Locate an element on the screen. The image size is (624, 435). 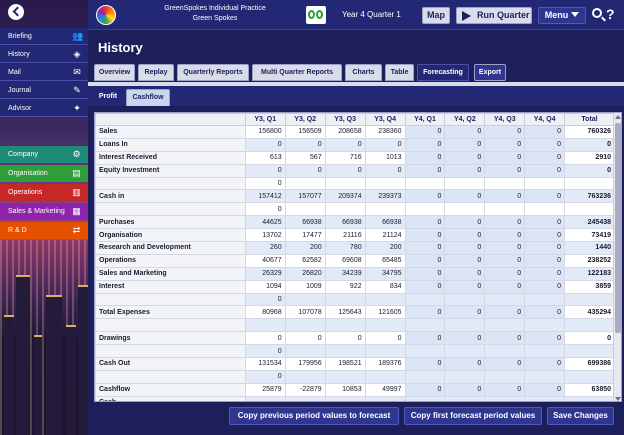
scrollbar-thumb is located at coordinates (618, 228).